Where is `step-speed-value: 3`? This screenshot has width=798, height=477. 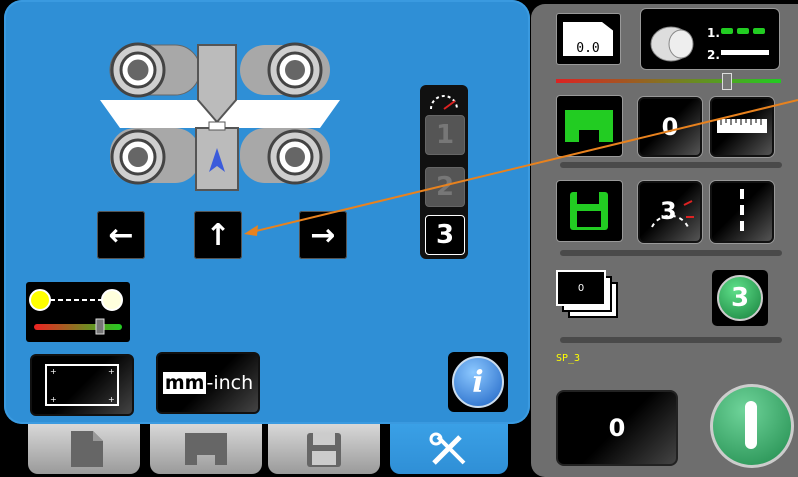 step-speed-value: 3 is located at coordinates (668, 211).